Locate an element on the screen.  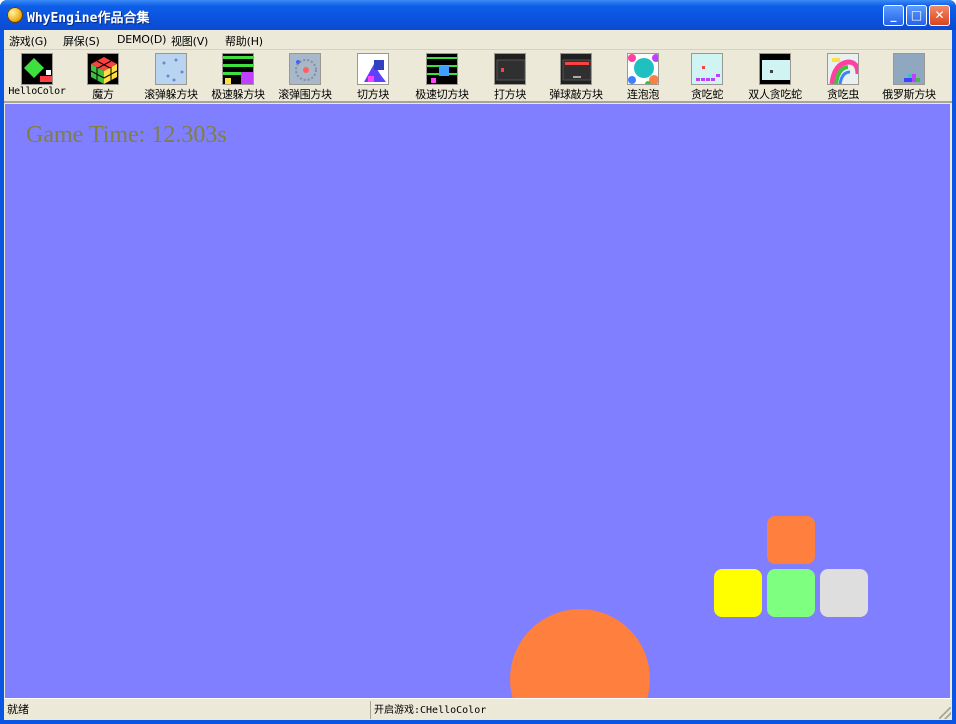
green-block is located at coordinates (791, 593).